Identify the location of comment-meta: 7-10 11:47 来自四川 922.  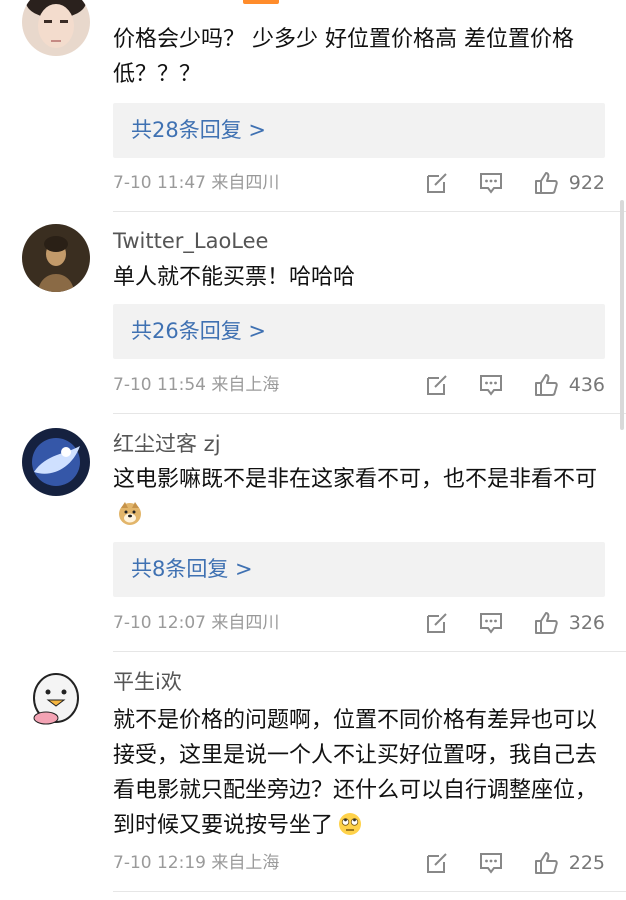
(359, 183).